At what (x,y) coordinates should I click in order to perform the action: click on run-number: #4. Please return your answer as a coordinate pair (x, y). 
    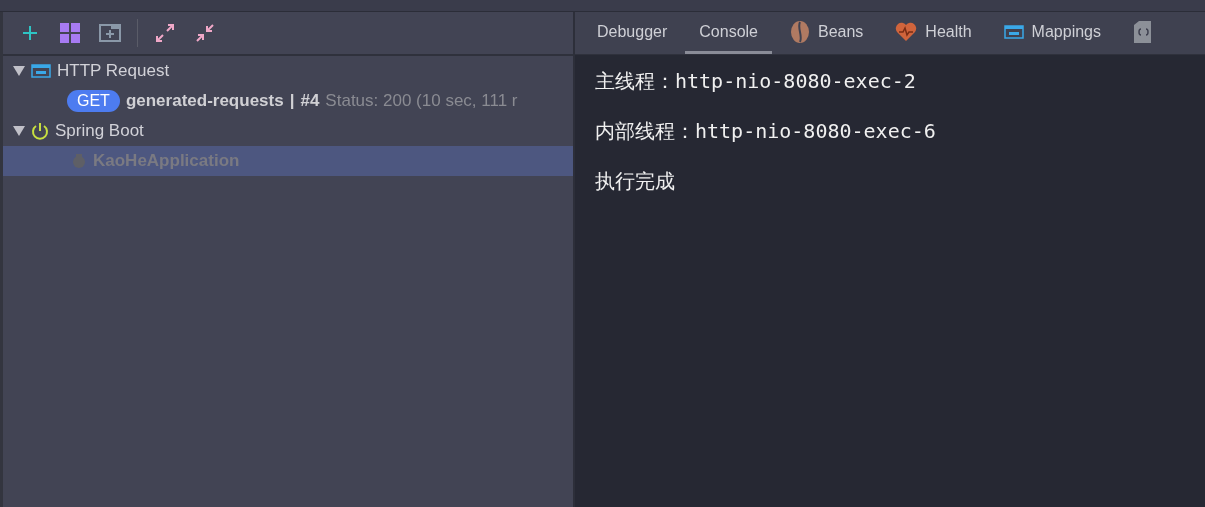
    Looking at the image, I should click on (310, 101).